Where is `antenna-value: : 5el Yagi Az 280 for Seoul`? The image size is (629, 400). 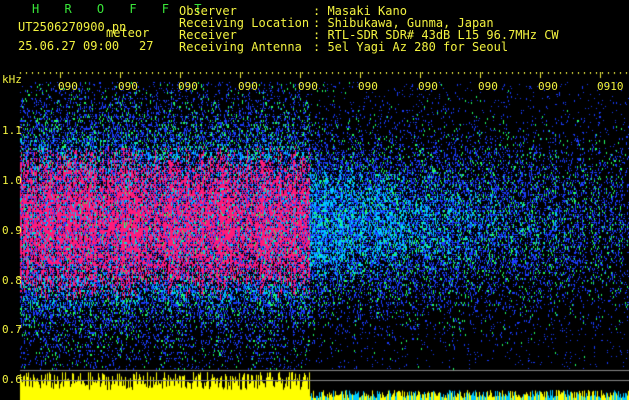 antenna-value: : 5el Yagi Az 280 for Seoul is located at coordinates (411, 47).